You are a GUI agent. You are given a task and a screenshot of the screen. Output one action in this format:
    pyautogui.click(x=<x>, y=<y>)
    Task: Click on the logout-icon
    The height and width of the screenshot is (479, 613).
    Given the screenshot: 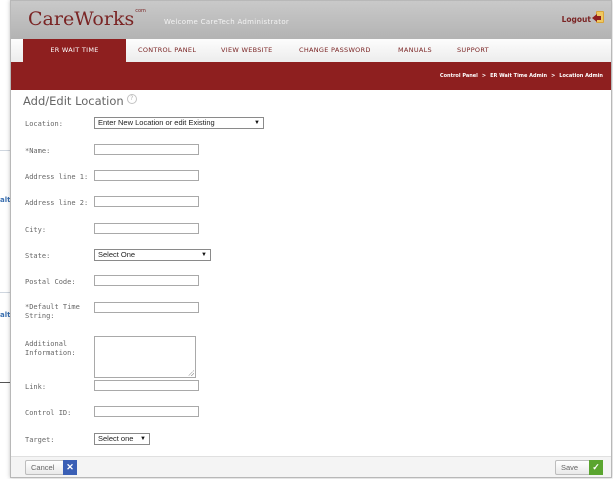 What is the action you would take?
    pyautogui.click(x=600, y=18)
    